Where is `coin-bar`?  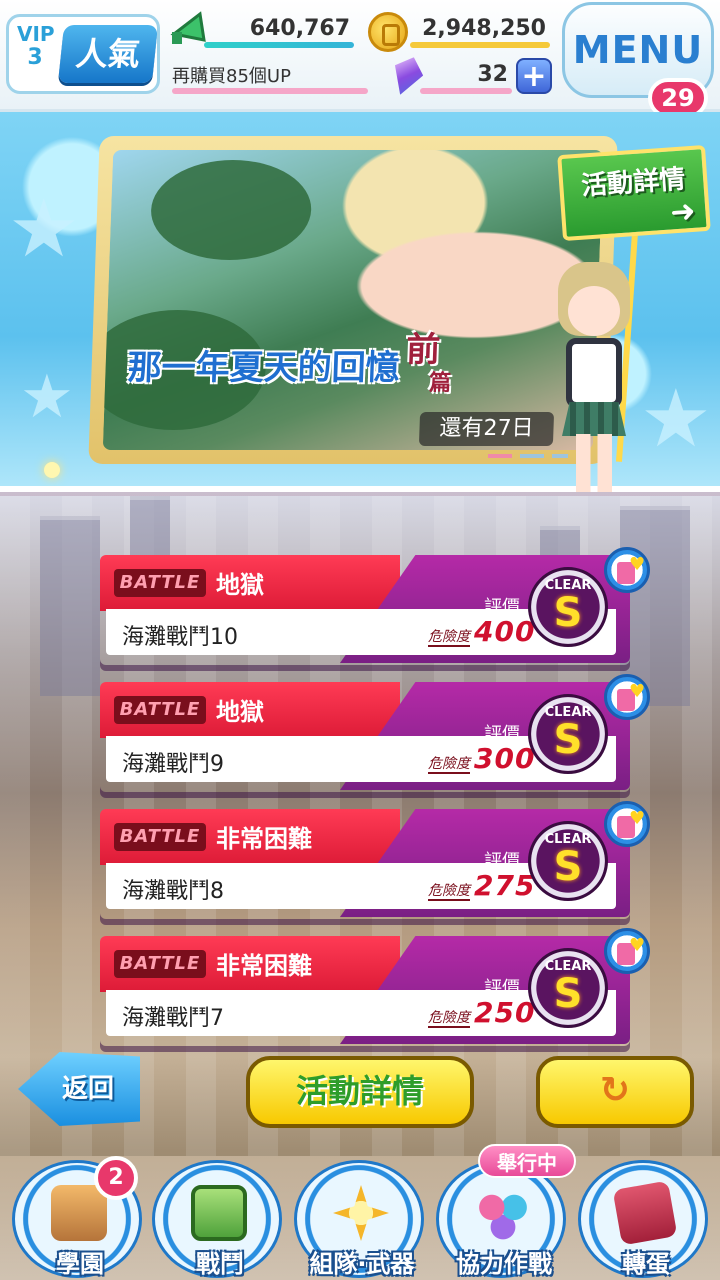
coin-bar is located at coordinates (480, 45).